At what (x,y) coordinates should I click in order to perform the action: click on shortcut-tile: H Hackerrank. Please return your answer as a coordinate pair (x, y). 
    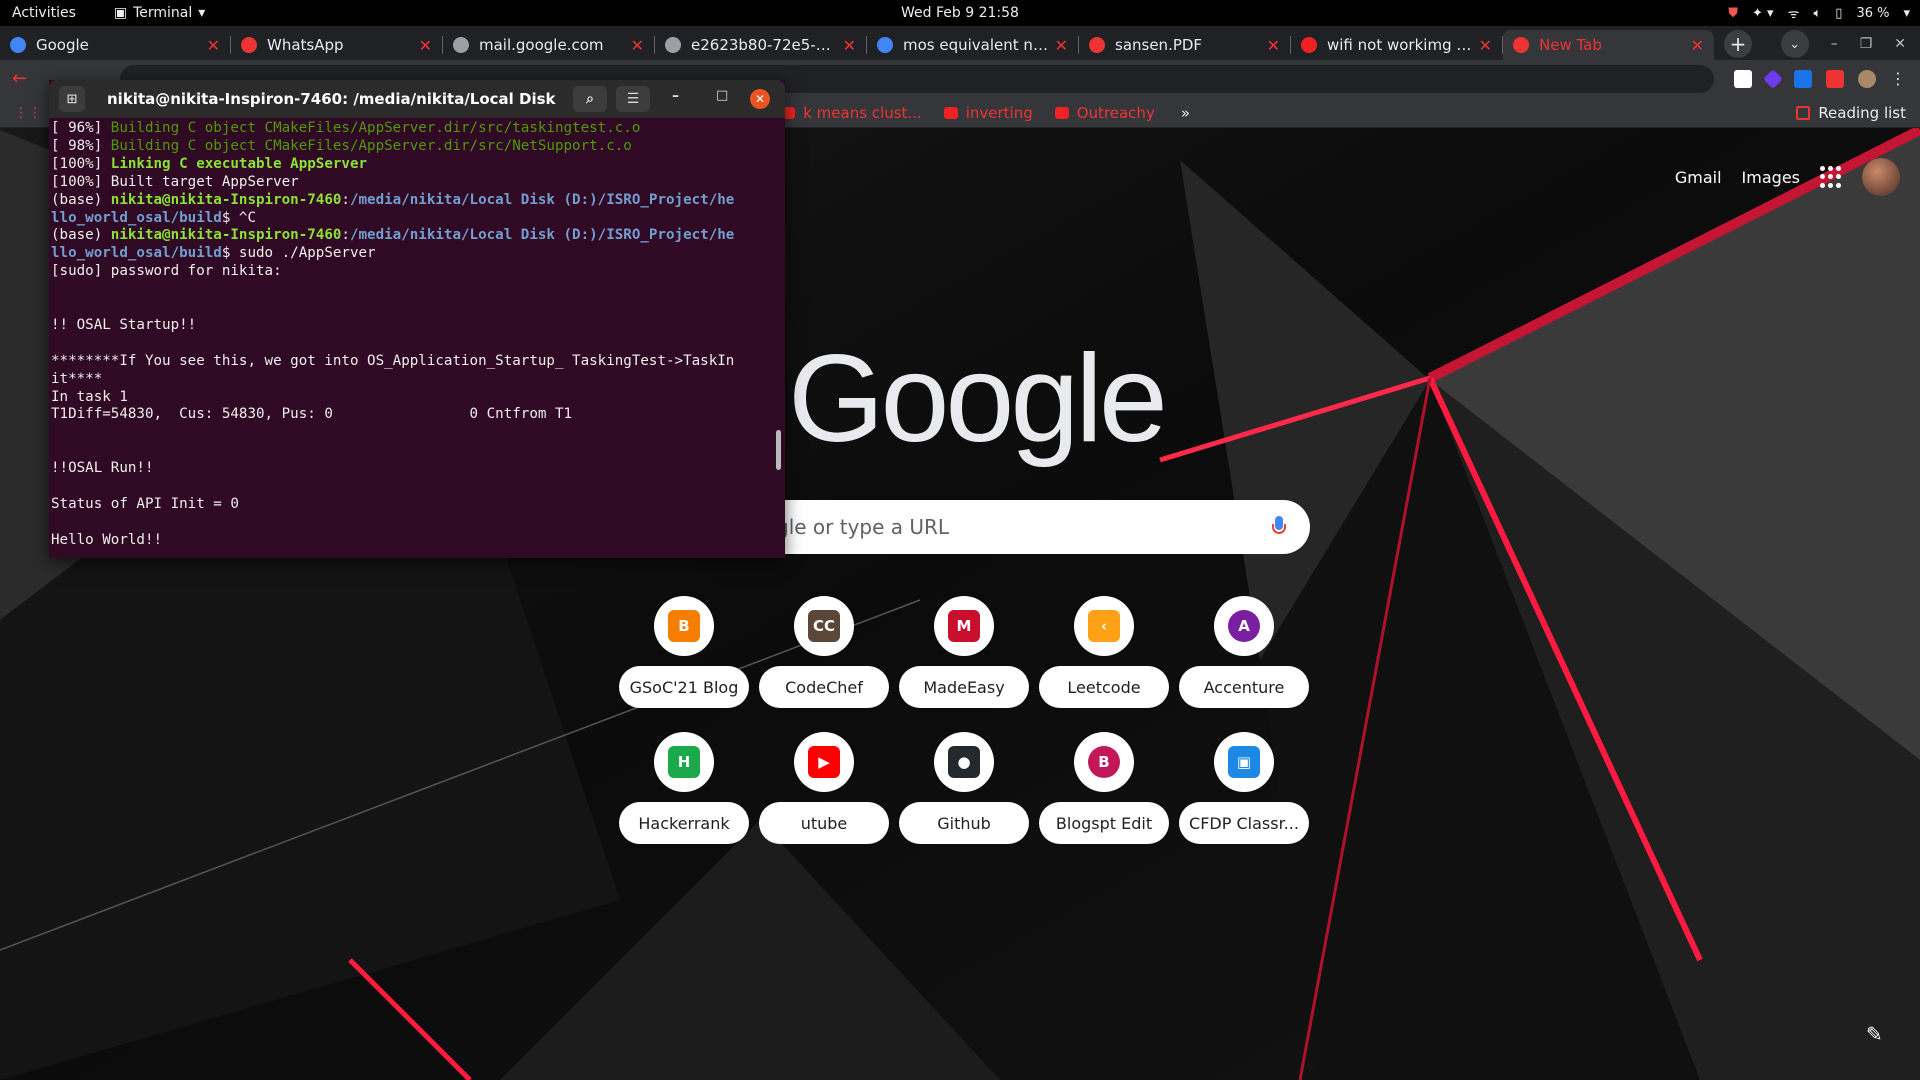
    Looking at the image, I should click on (684, 788).